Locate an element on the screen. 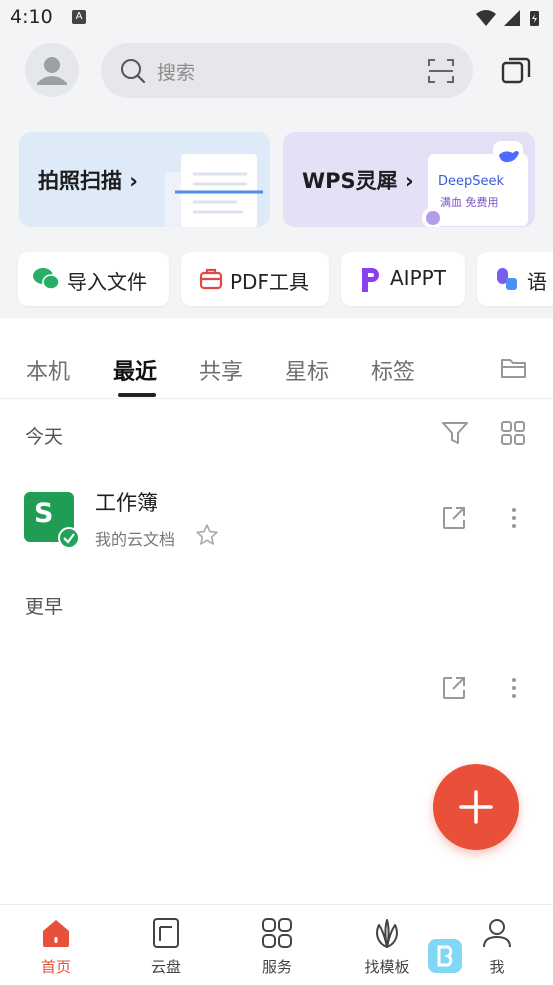 The image size is (553, 985). nav-cloud-label: 云盘 is located at coordinates (165, 967).